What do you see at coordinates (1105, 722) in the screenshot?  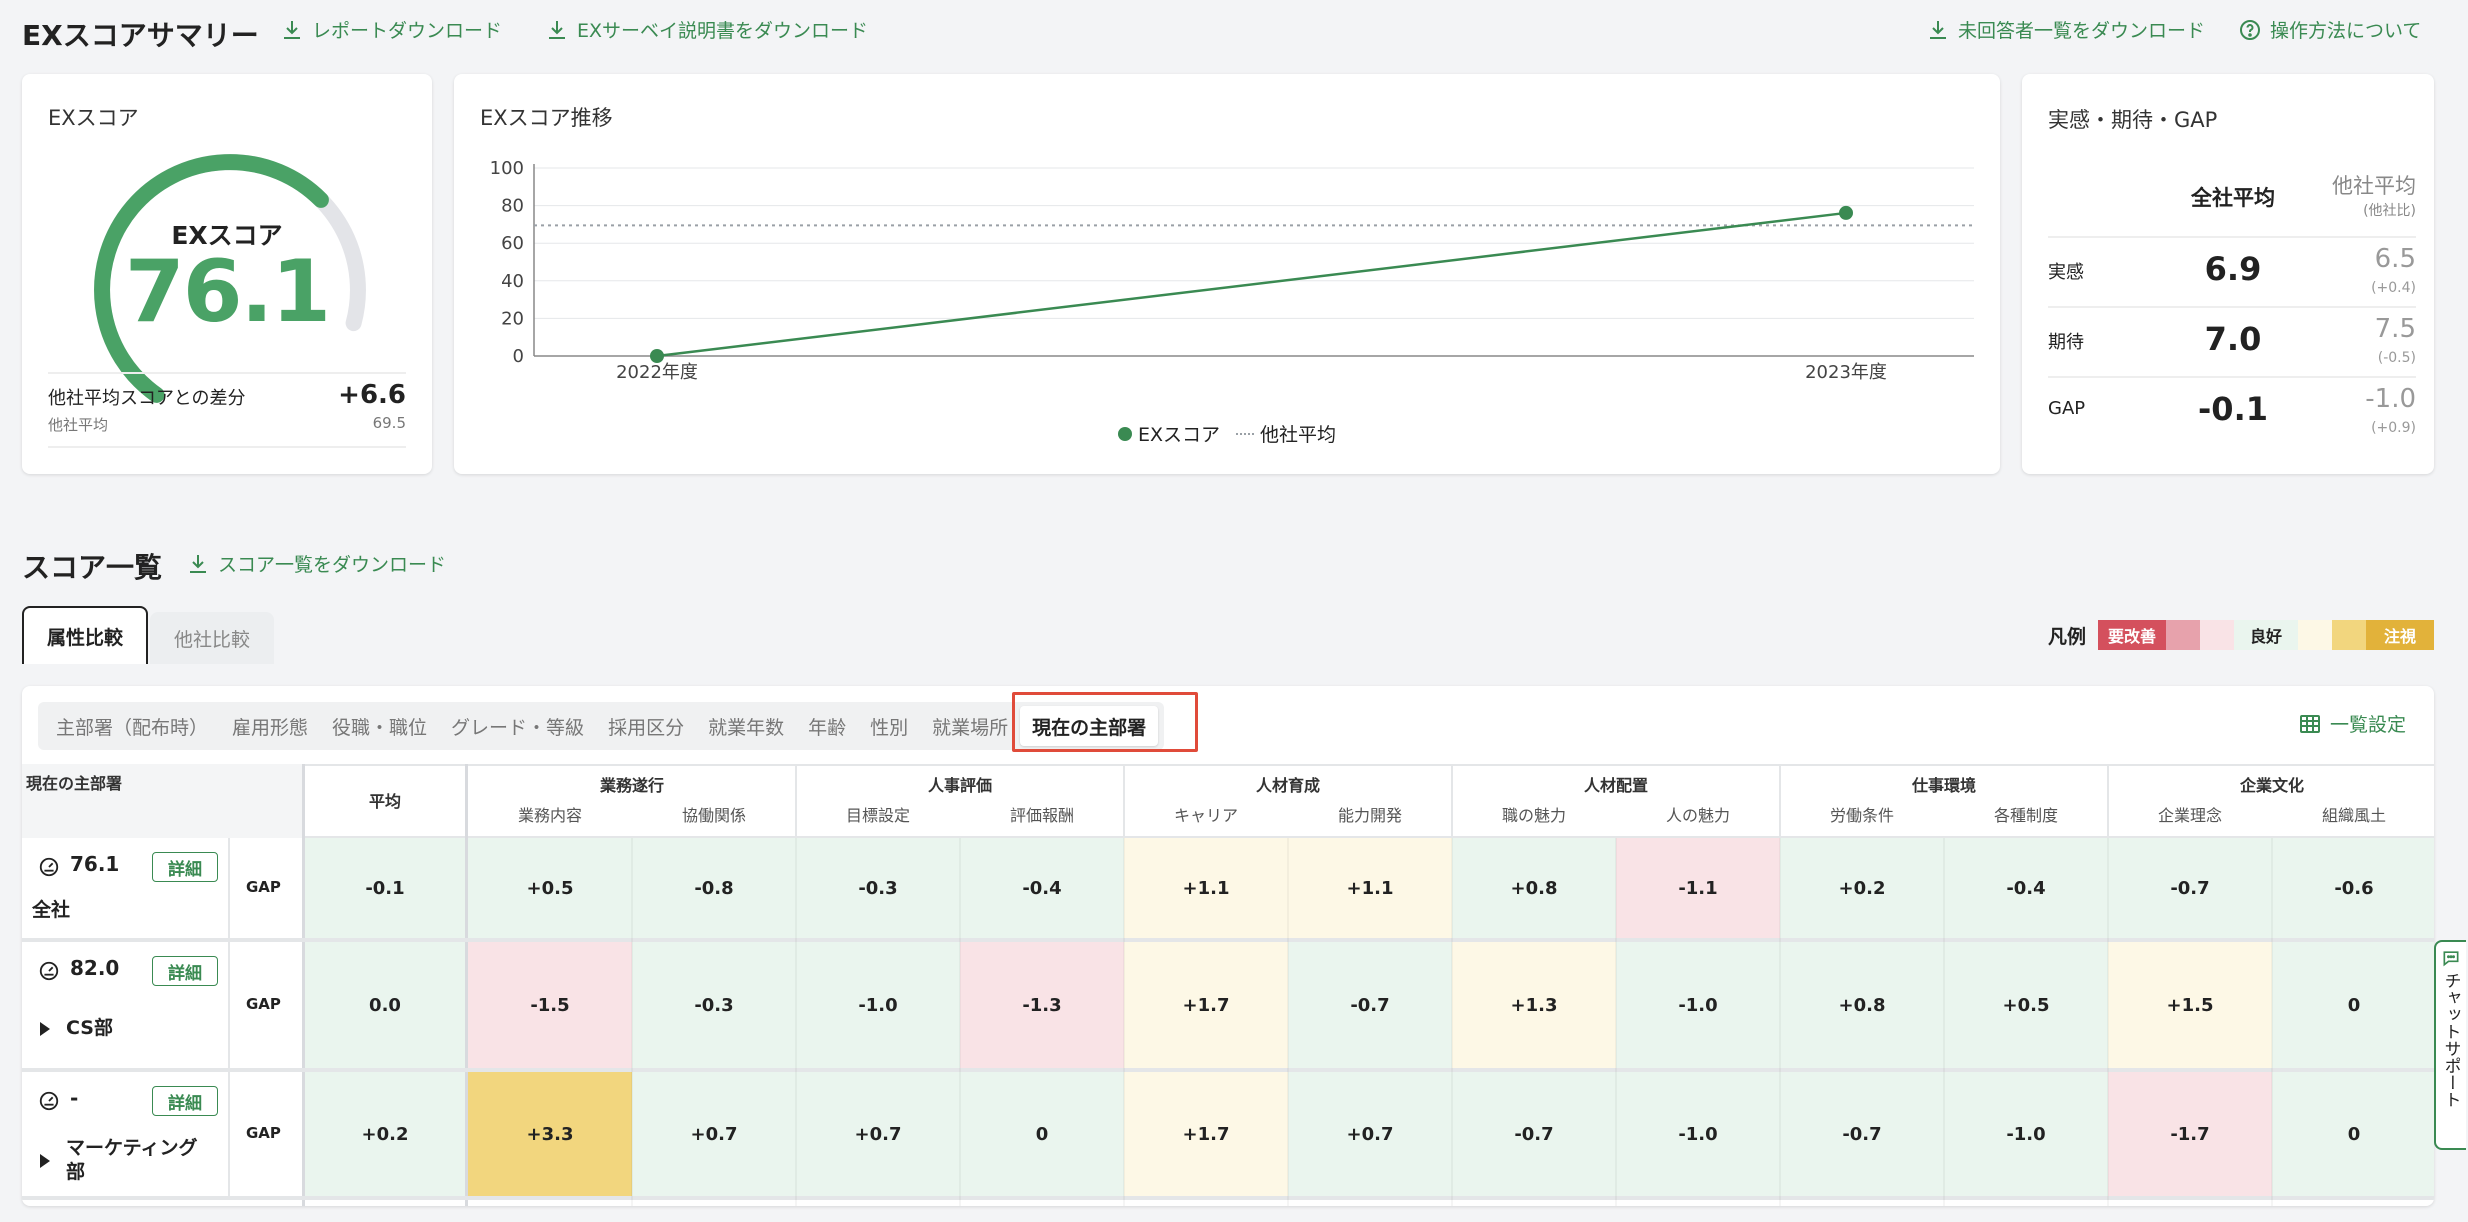 I see `selected-subtab-highlight` at bounding box center [1105, 722].